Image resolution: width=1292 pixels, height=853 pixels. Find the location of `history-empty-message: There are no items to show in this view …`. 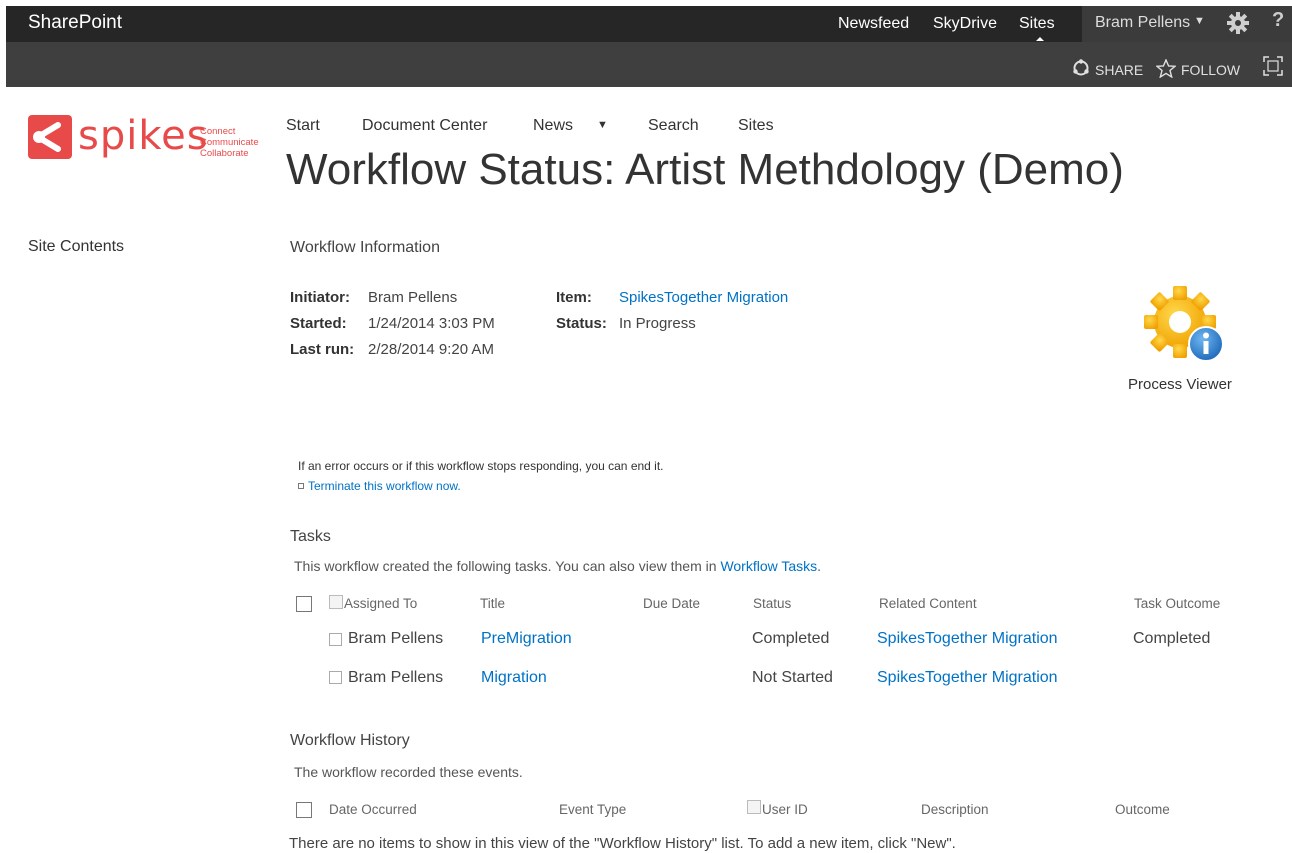

history-empty-message: There are no items to show in this view … is located at coordinates (622, 843).